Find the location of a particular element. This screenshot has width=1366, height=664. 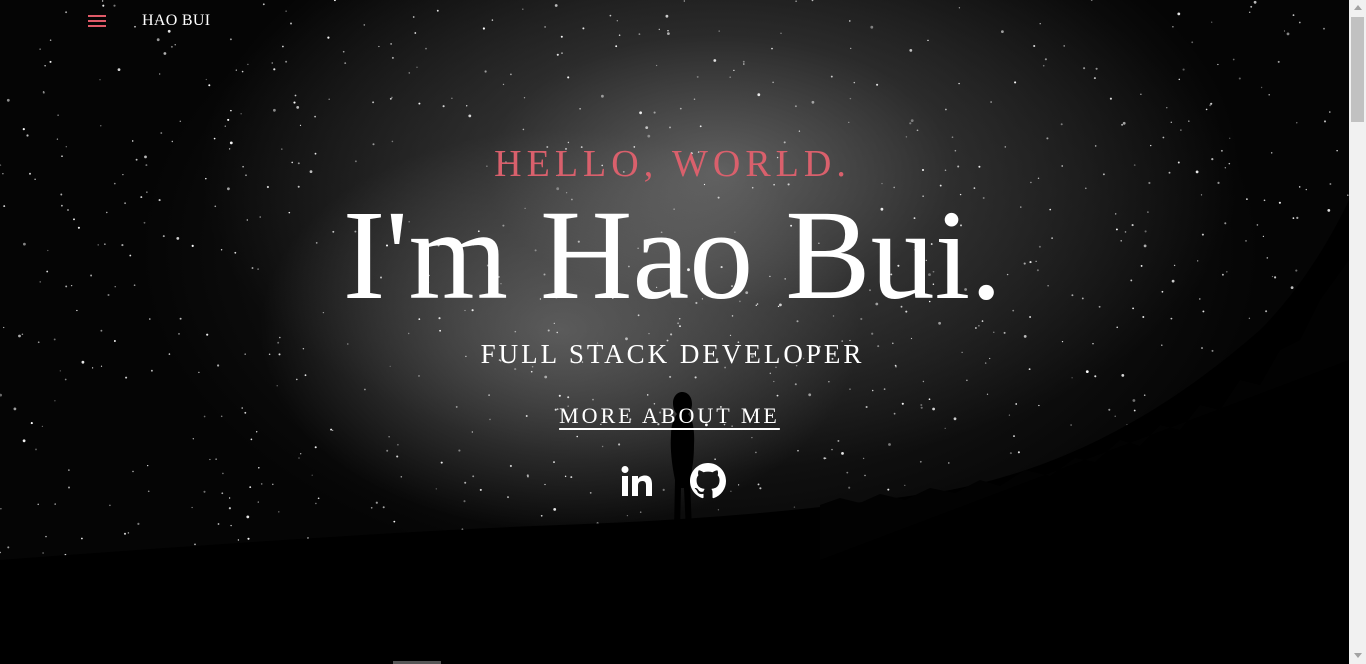

github-link is located at coordinates (710, 483).